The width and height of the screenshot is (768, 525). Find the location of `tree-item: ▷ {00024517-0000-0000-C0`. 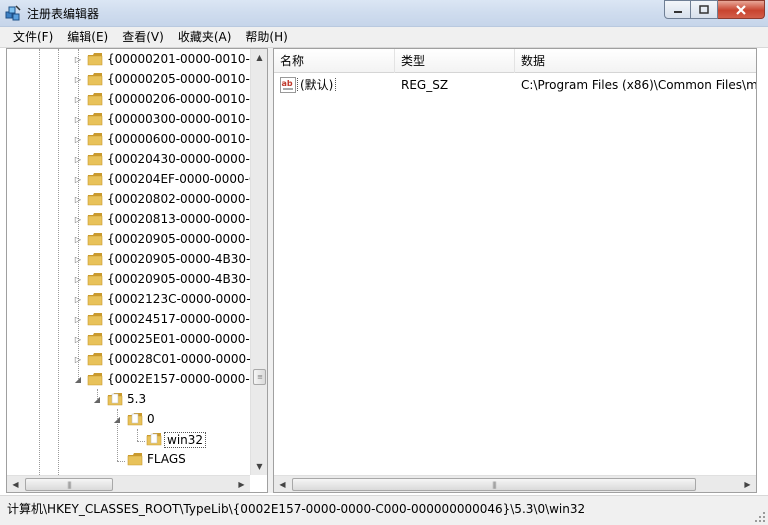

tree-item: ▷ {00024517-0000-0000-C0 is located at coordinates (129, 319).